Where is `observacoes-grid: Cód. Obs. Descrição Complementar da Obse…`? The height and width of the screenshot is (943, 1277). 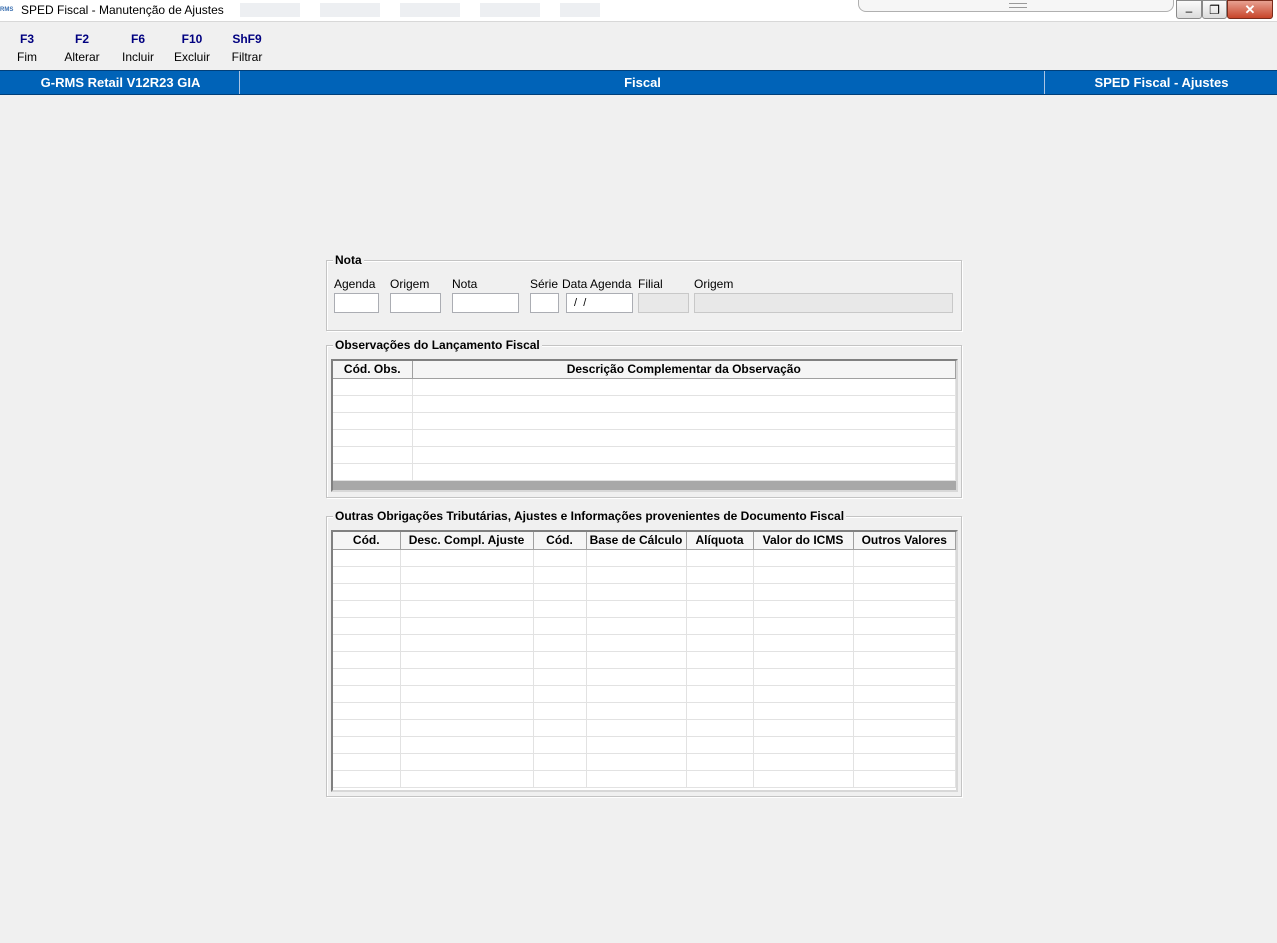 observacoes-grid: Cód. Obs. Descrição Complementar da Obse… is located at coordinates (644, 425).